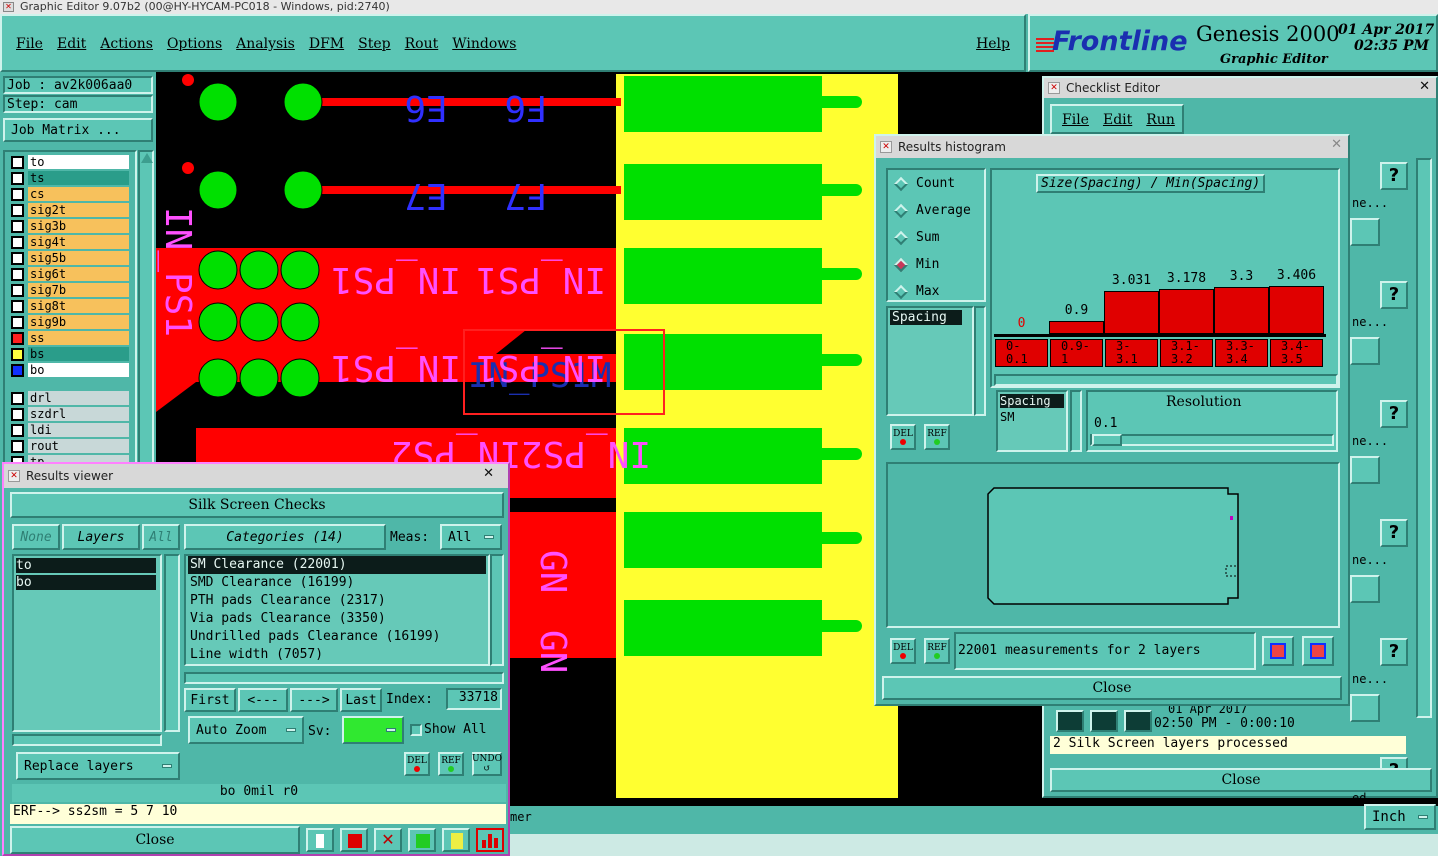 This screenshot has width=1438, height=856. I want to click on layer-row-to: to, so click(70, 162).